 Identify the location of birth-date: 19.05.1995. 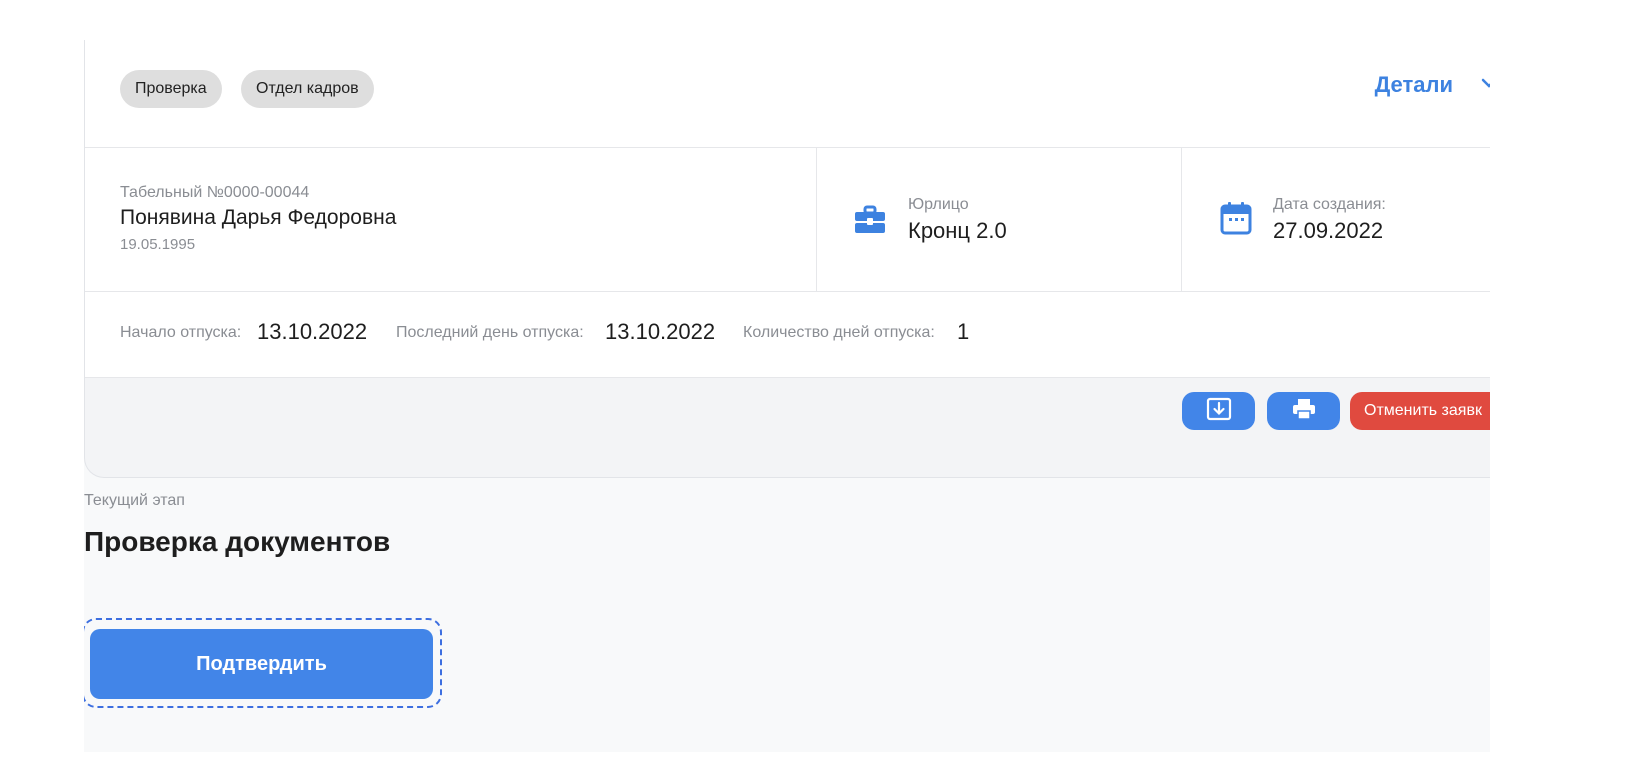
(158, 244).